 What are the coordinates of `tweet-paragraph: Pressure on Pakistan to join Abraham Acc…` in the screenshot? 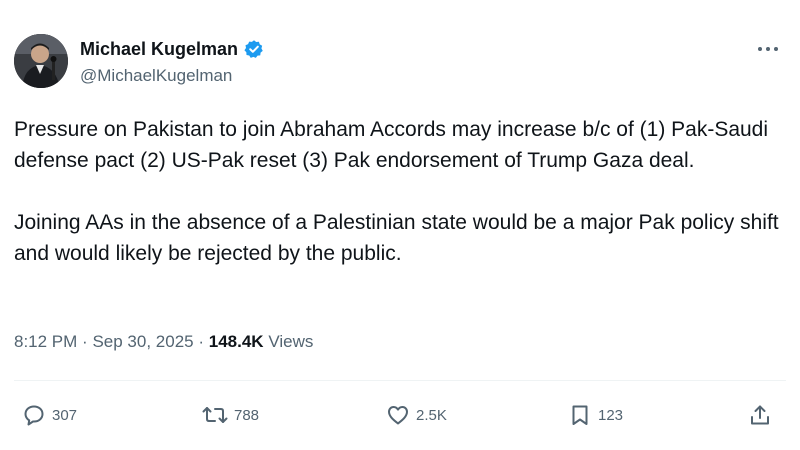 It's located at (391, 145).